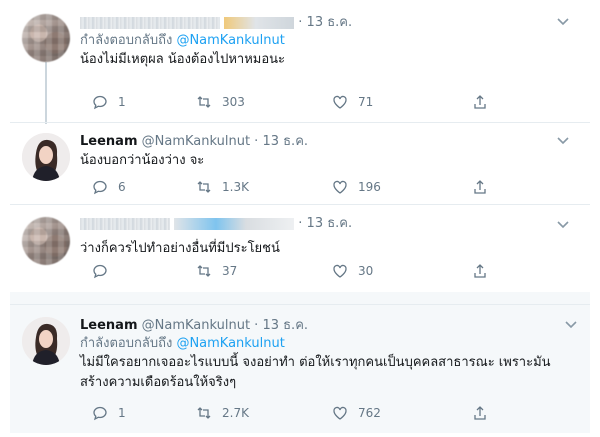 This screenshot has height=437, width=600. I want to click on tweet-actions: 1 2.7K 762, so click(302, 415).